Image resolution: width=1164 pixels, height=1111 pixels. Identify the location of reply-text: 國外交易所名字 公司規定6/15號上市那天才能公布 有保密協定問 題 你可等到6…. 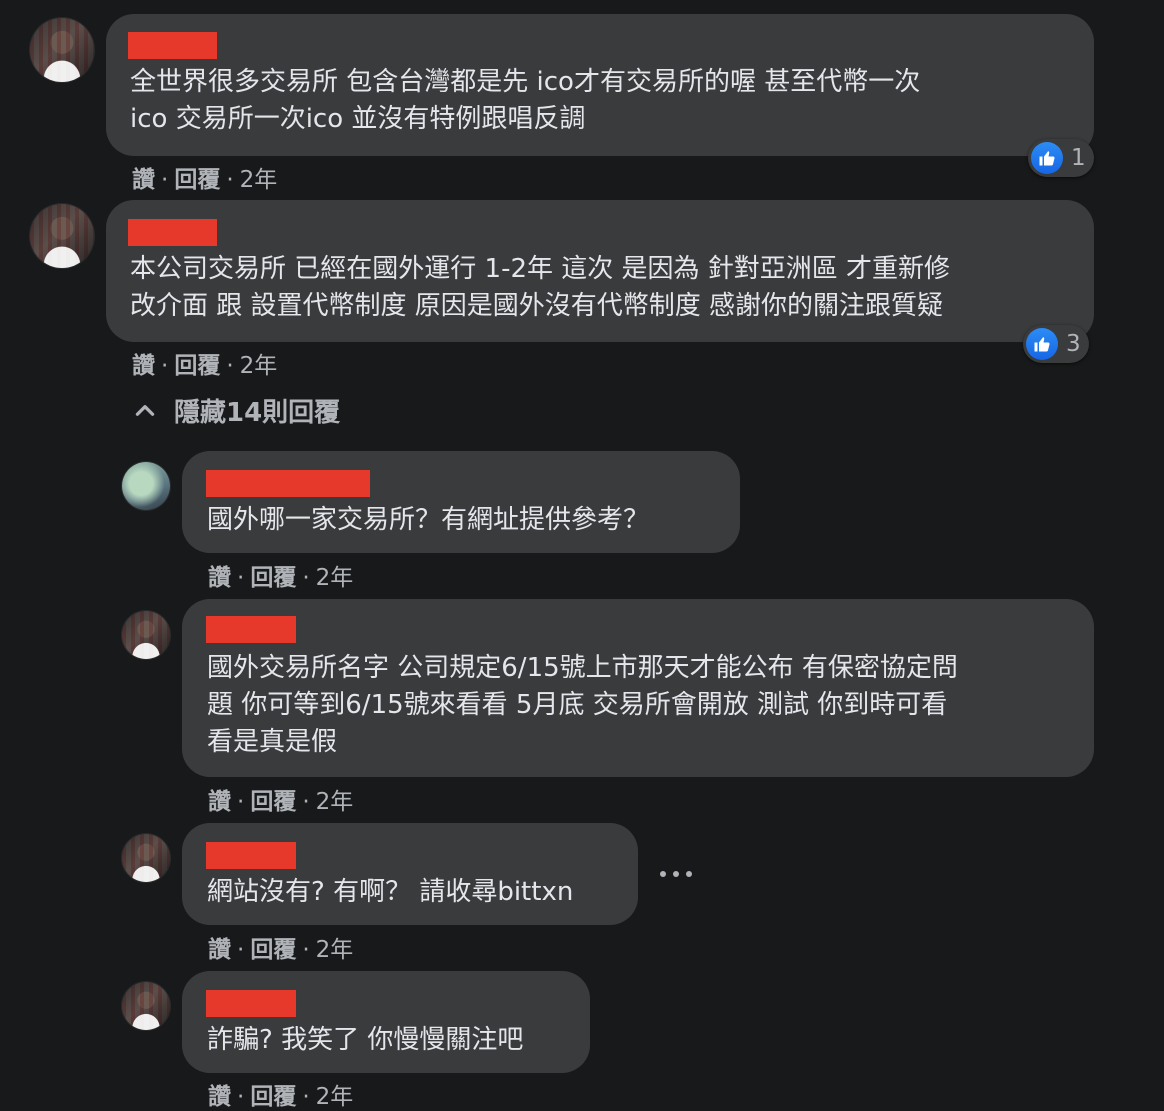
(582, 705).